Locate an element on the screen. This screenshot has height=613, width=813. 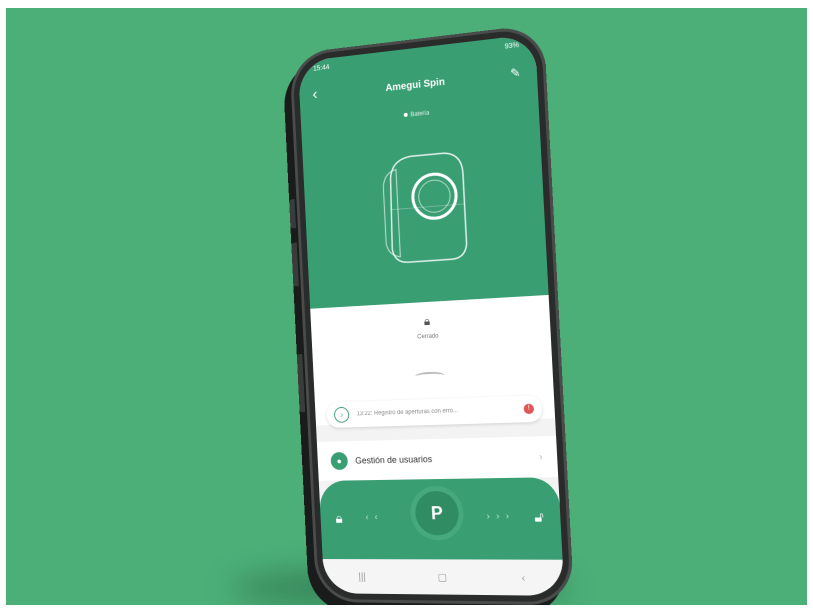
lock-control-bar: 🔒︎ ‹ ‹ P › › › 🔓︎ is located at coordinates (440, 518).